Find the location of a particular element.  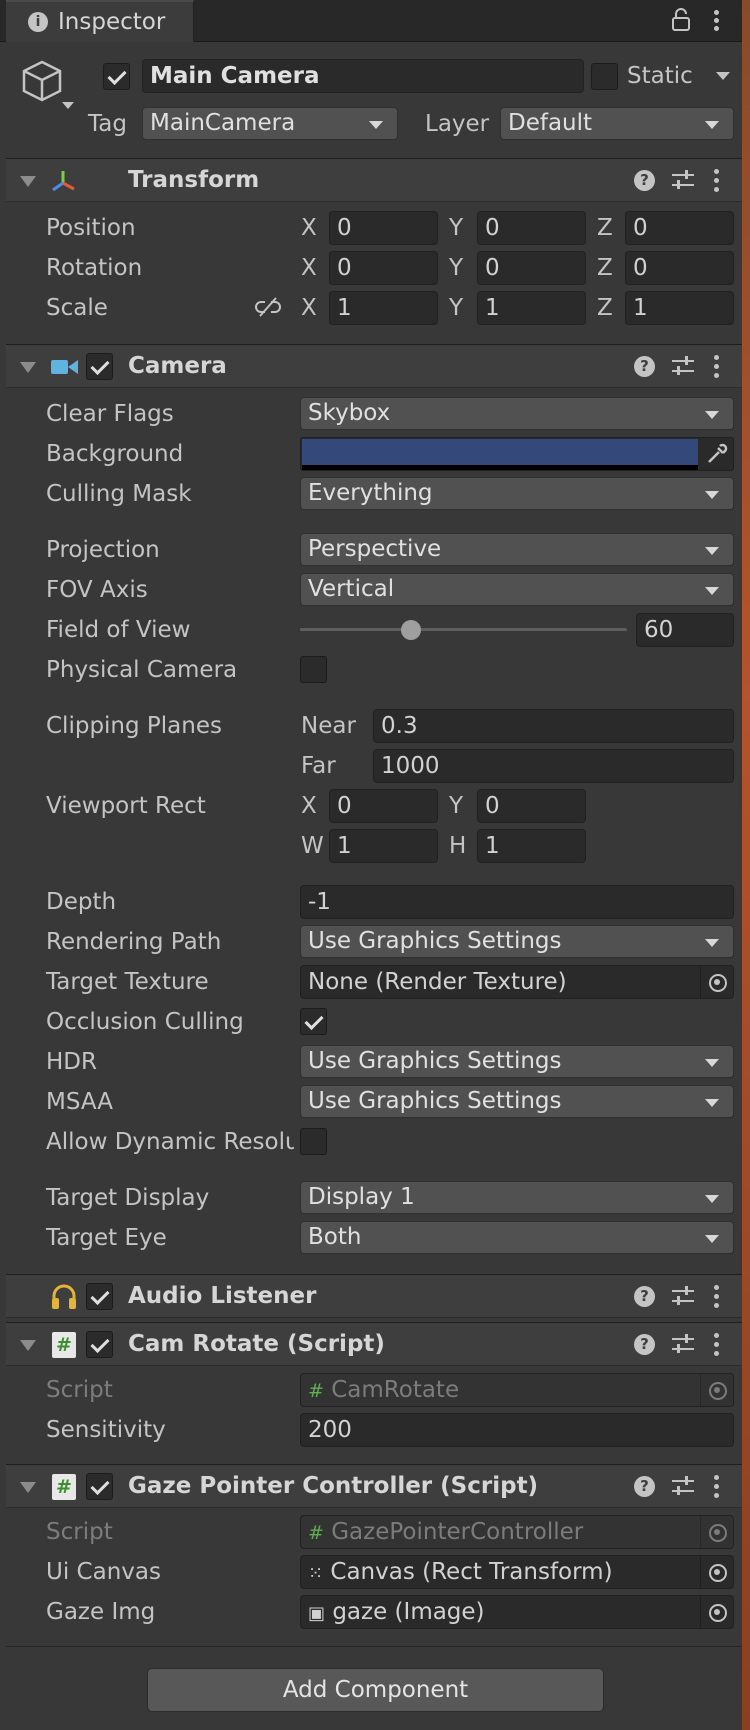

static-checkbox is located at coordinates (604, 76).